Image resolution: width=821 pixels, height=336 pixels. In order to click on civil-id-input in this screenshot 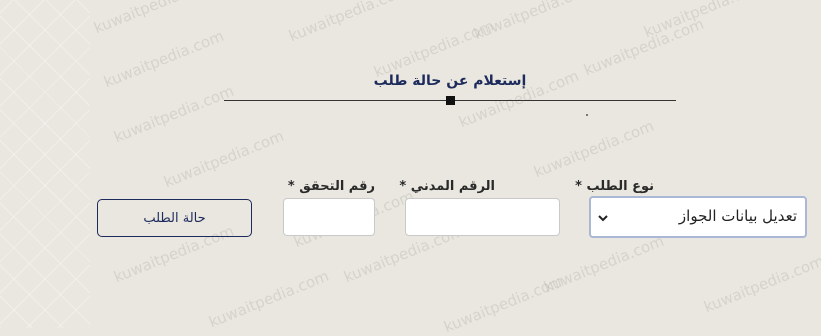, I will do `click(482, 217)`.